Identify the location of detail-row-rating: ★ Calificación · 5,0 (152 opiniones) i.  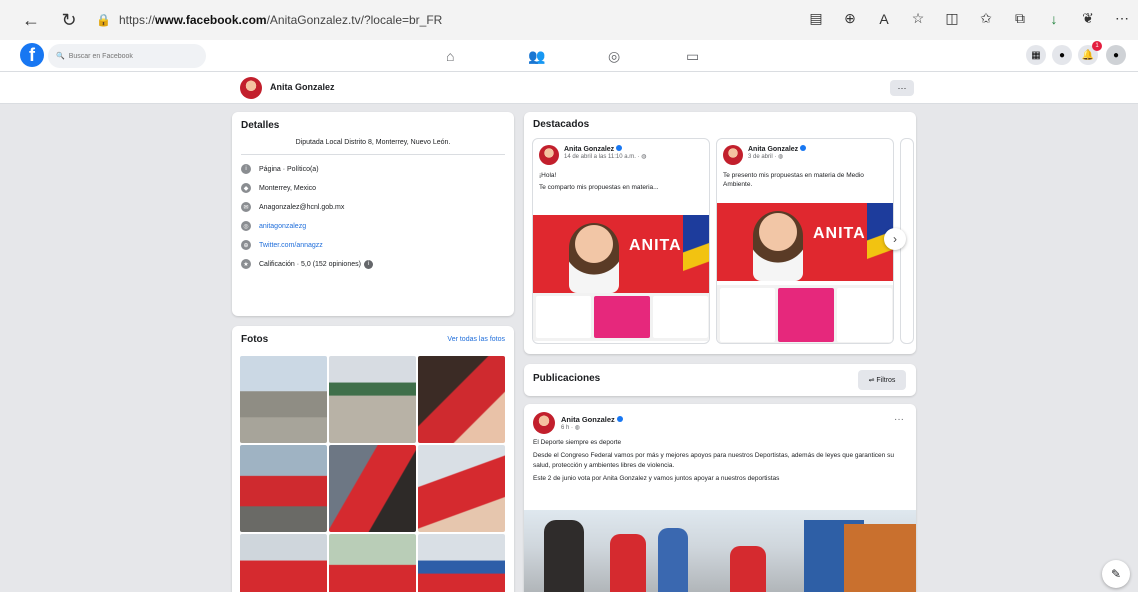
(373, 264).